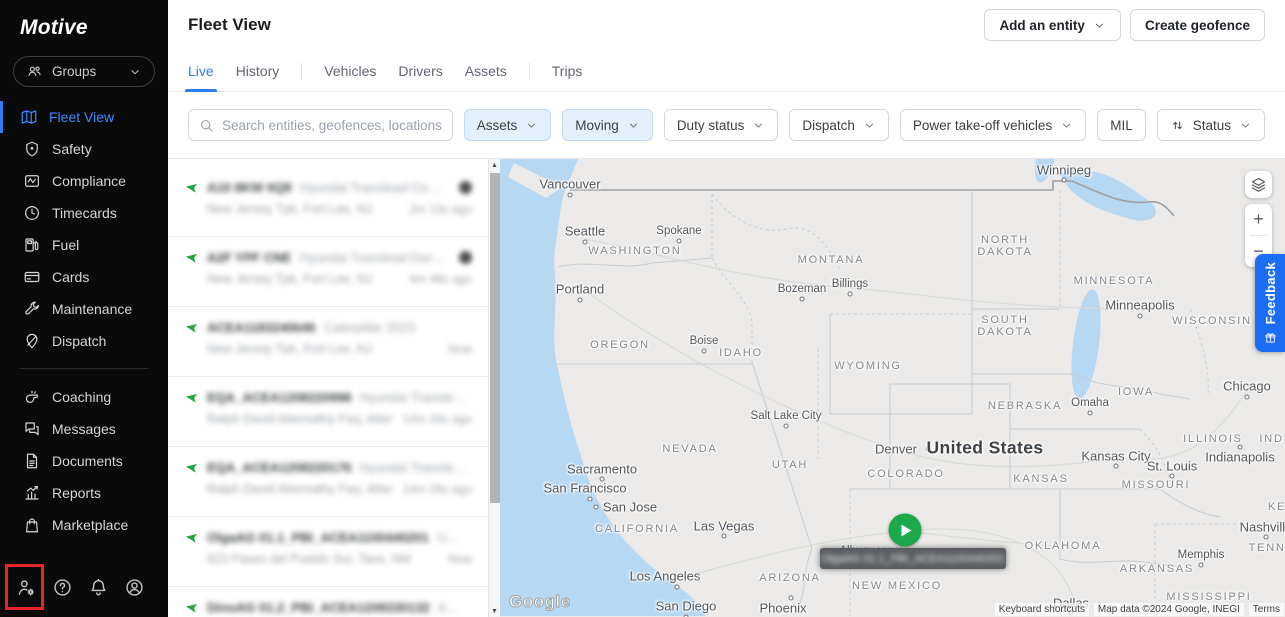 The height and width of the screenshot is (617, 1285). I want to click on tab-trips: Trips, so click(567, 71).